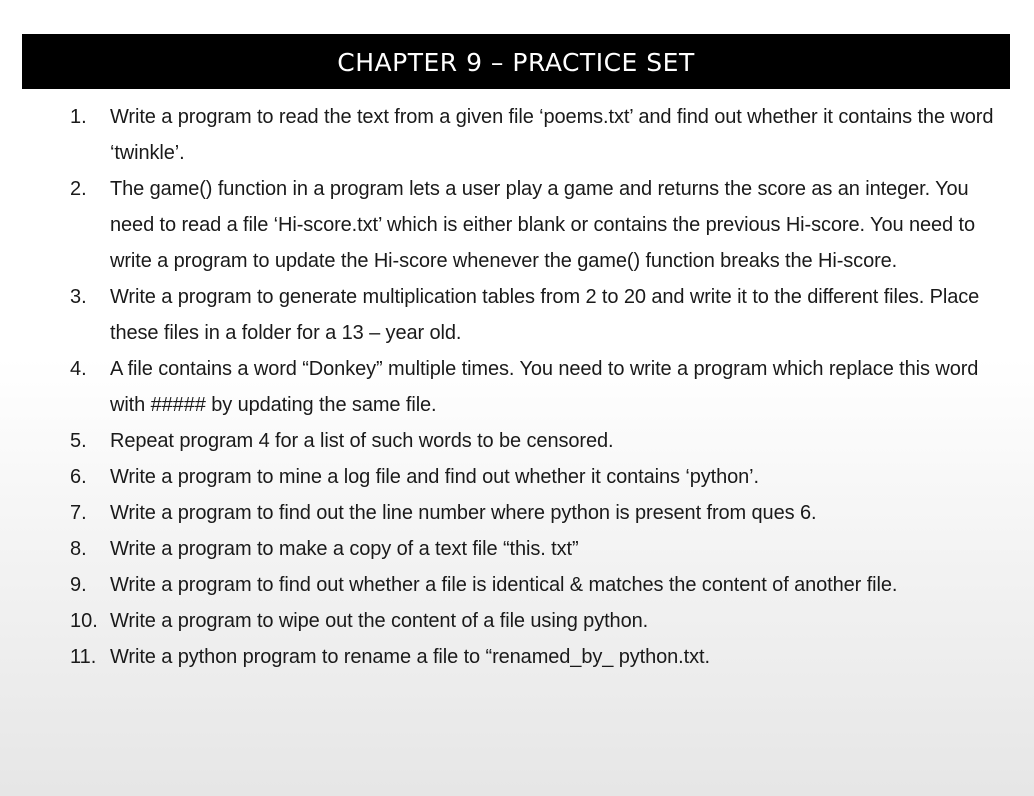 This screenshot has width=1034, height=796. Describe the element at coordinates (78, 297) in the screenshot. I see `question-number: 3.` at that location.